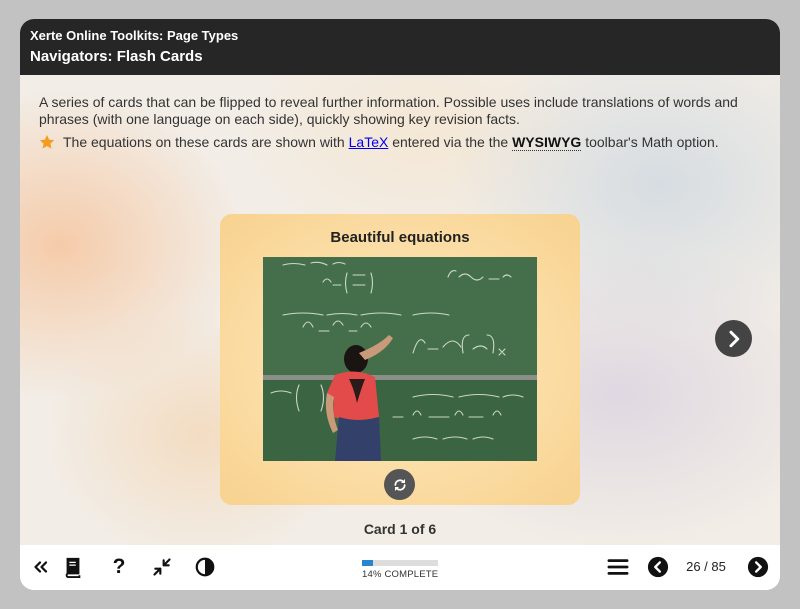 The width and height of the screenshot is (800, 609). I want to click on progress-fill, so click(367, 563).